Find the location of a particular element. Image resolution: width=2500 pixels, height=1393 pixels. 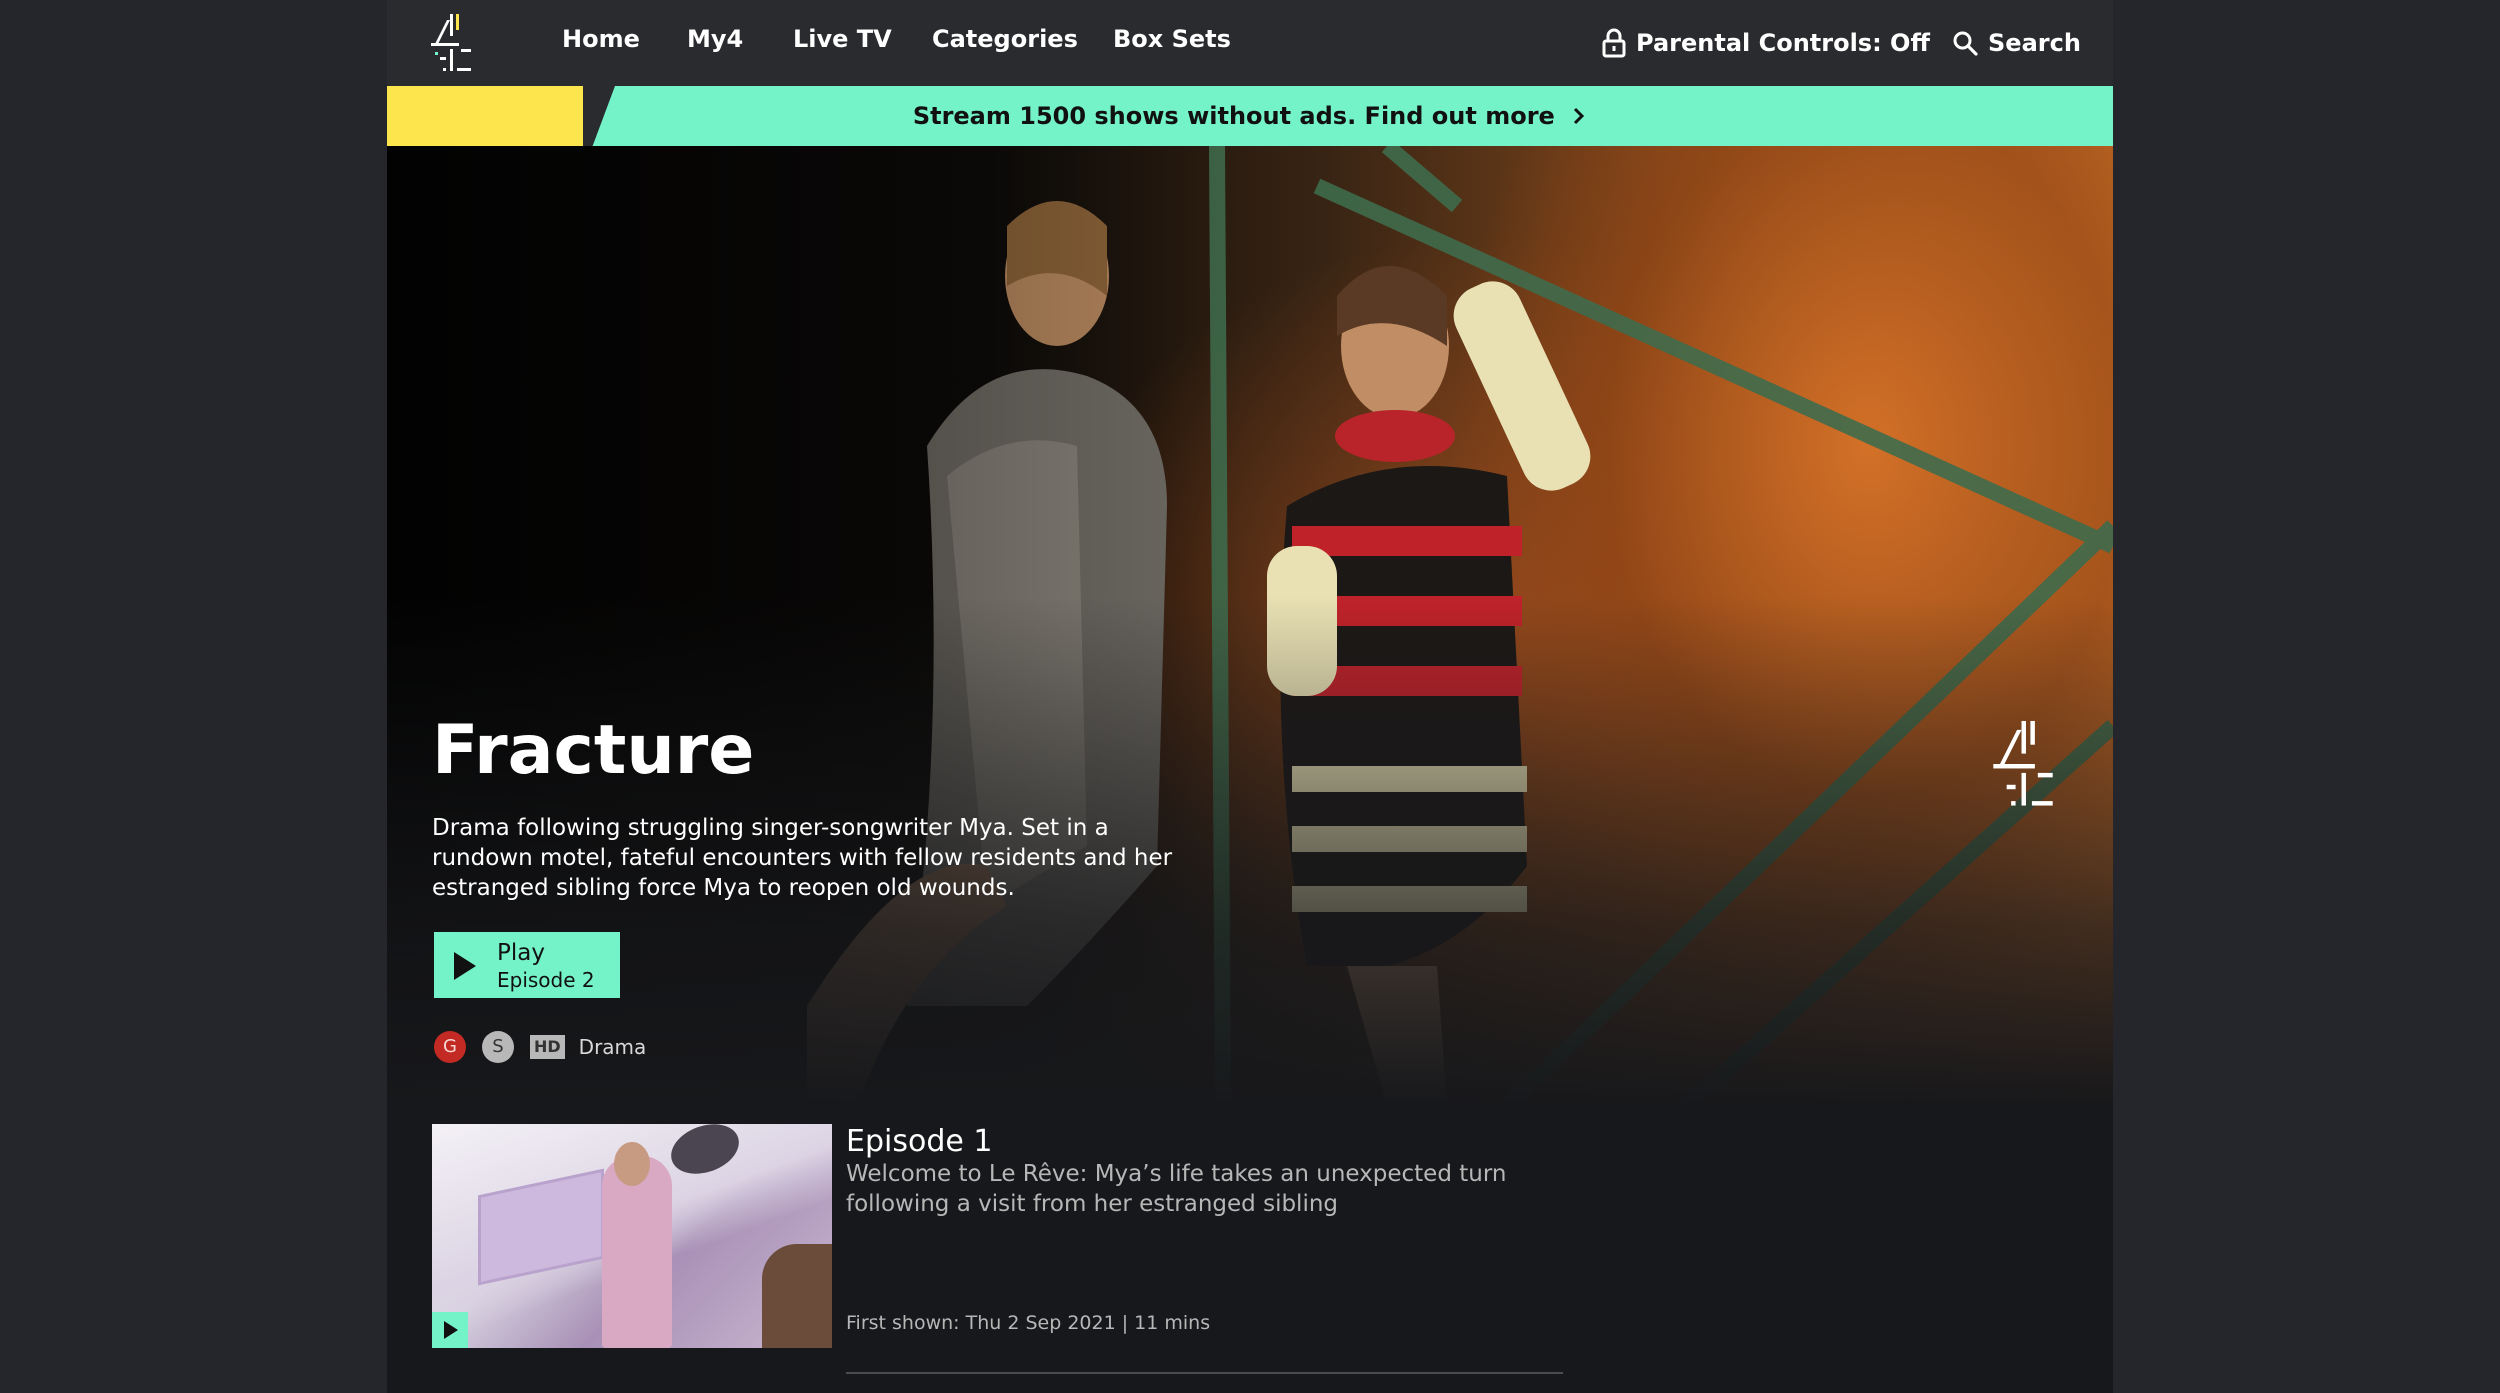

nav-box-sets: Box Sets is located at coordinates (1172, 43).